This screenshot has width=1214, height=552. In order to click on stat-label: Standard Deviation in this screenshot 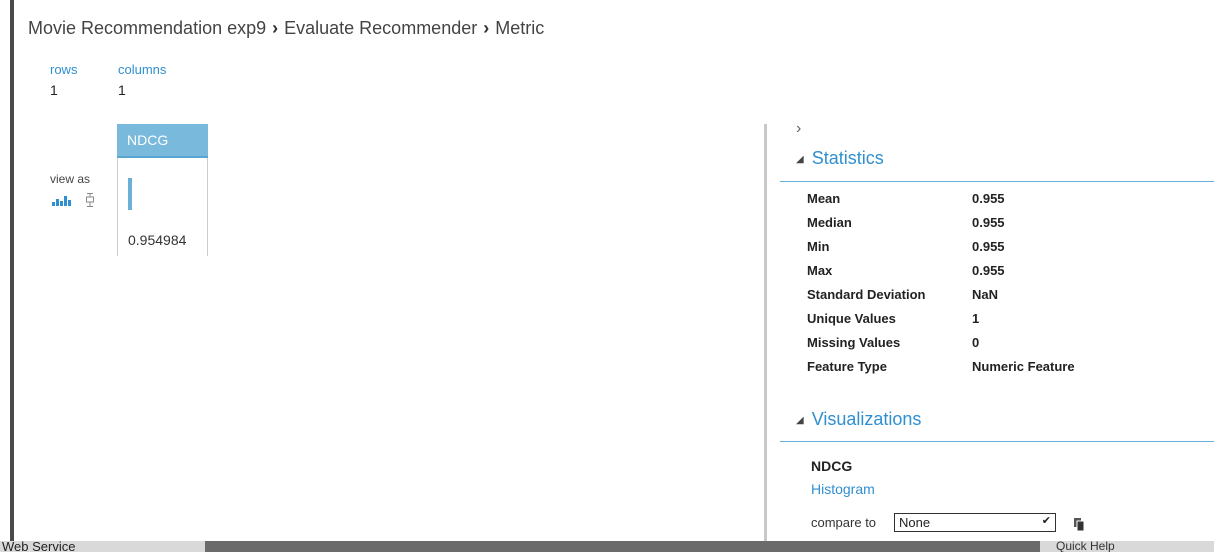, I will do `click(866, 294)`.